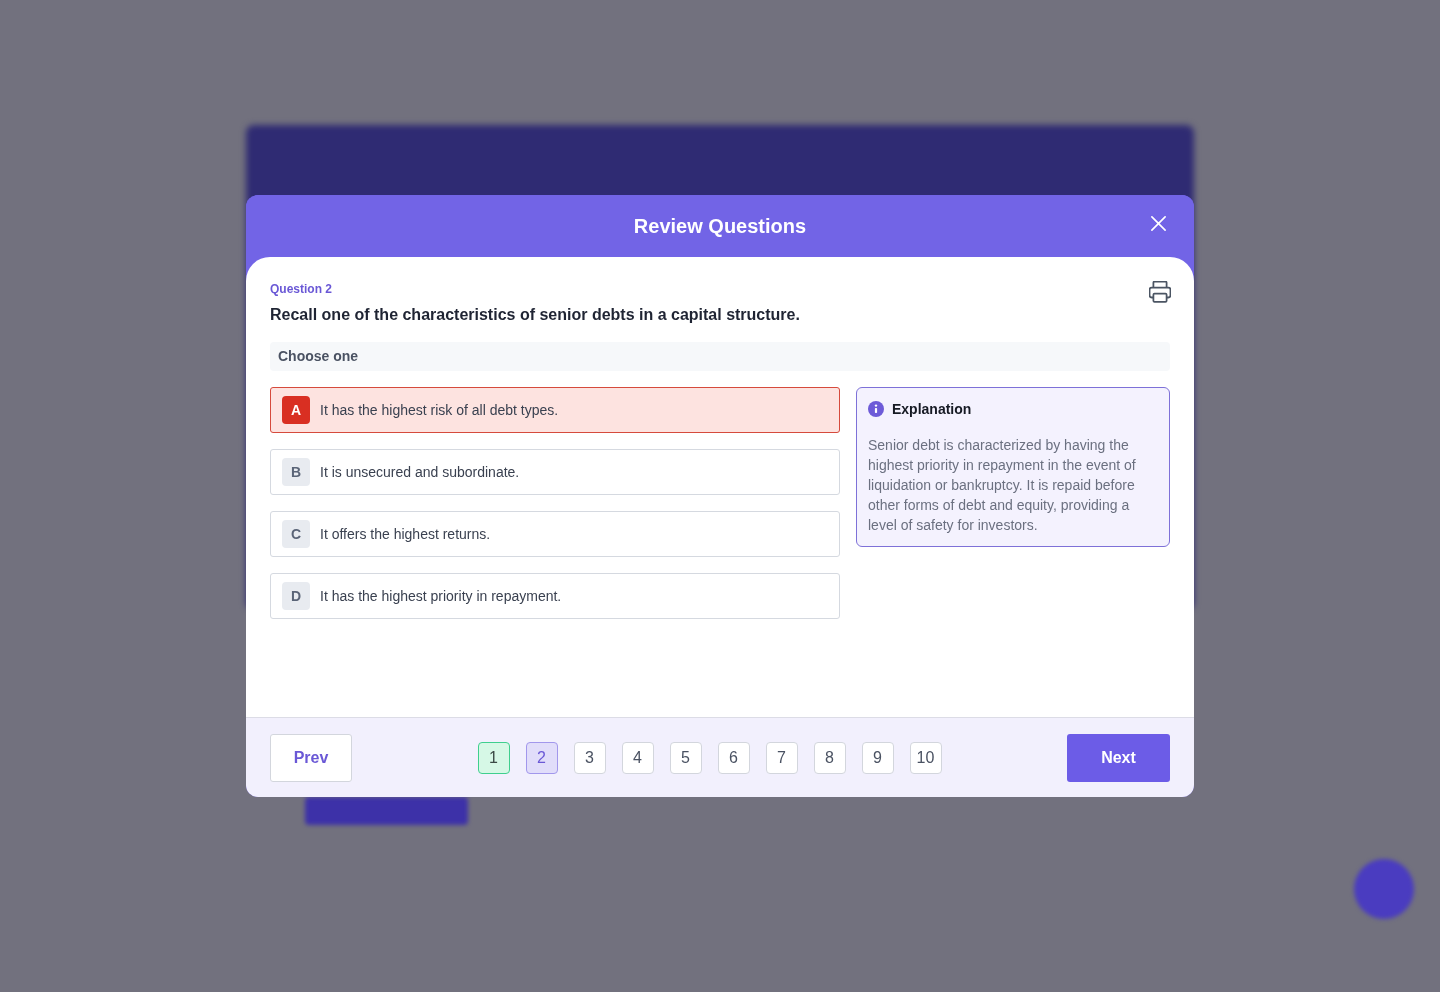  What do you see at coordinates (589, 757) in the screenshot?
I see `page-button: 3` at bounding box center [589, 757].